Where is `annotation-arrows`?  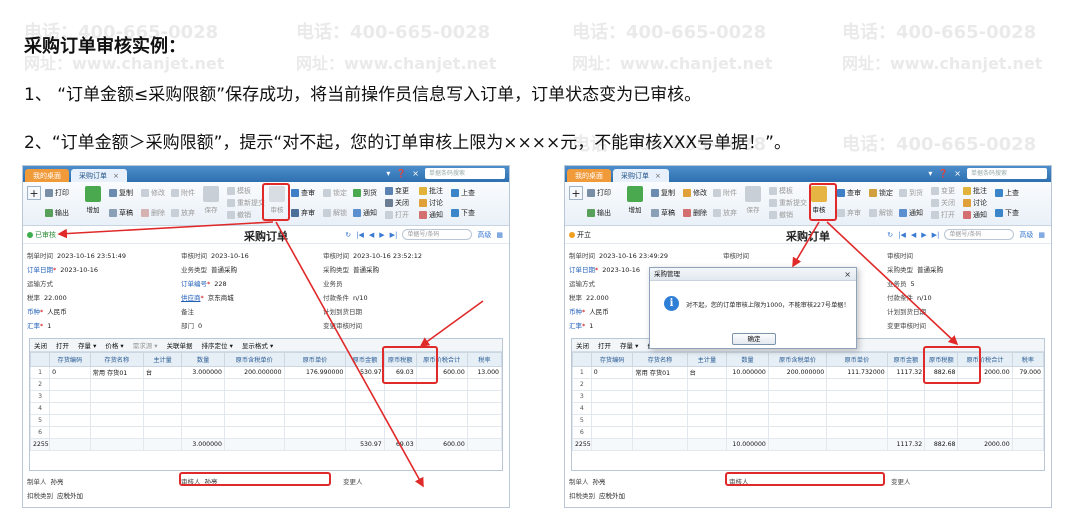
annotation-arrows is located at coordinates (875, 283).